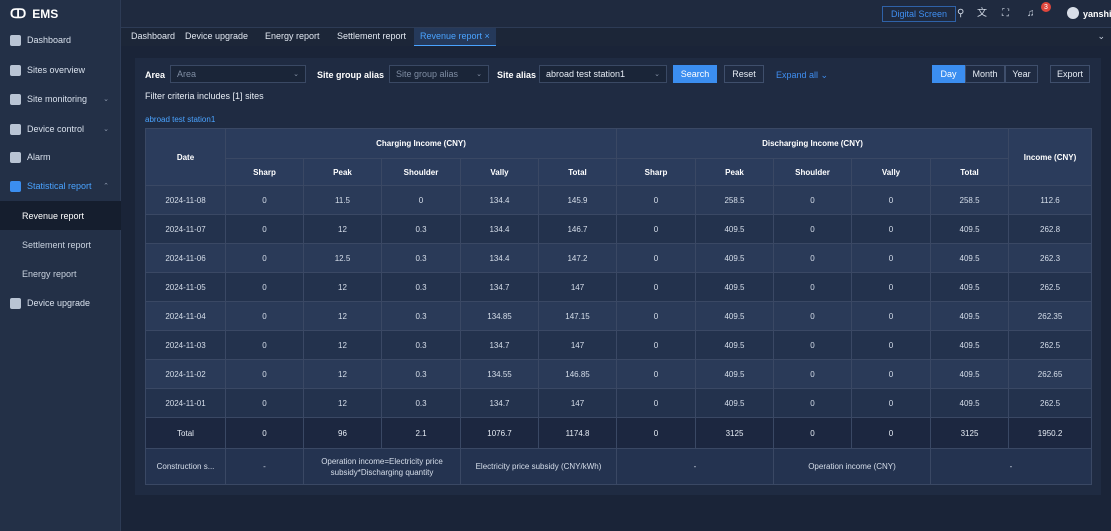 The height and width of the screenshot is (531, 1111). What do you see at coordinates (812, 172) in the screenshot?
I see `col-header-discharging-shoulder: Shoulder` at bounding box center [812, 172].